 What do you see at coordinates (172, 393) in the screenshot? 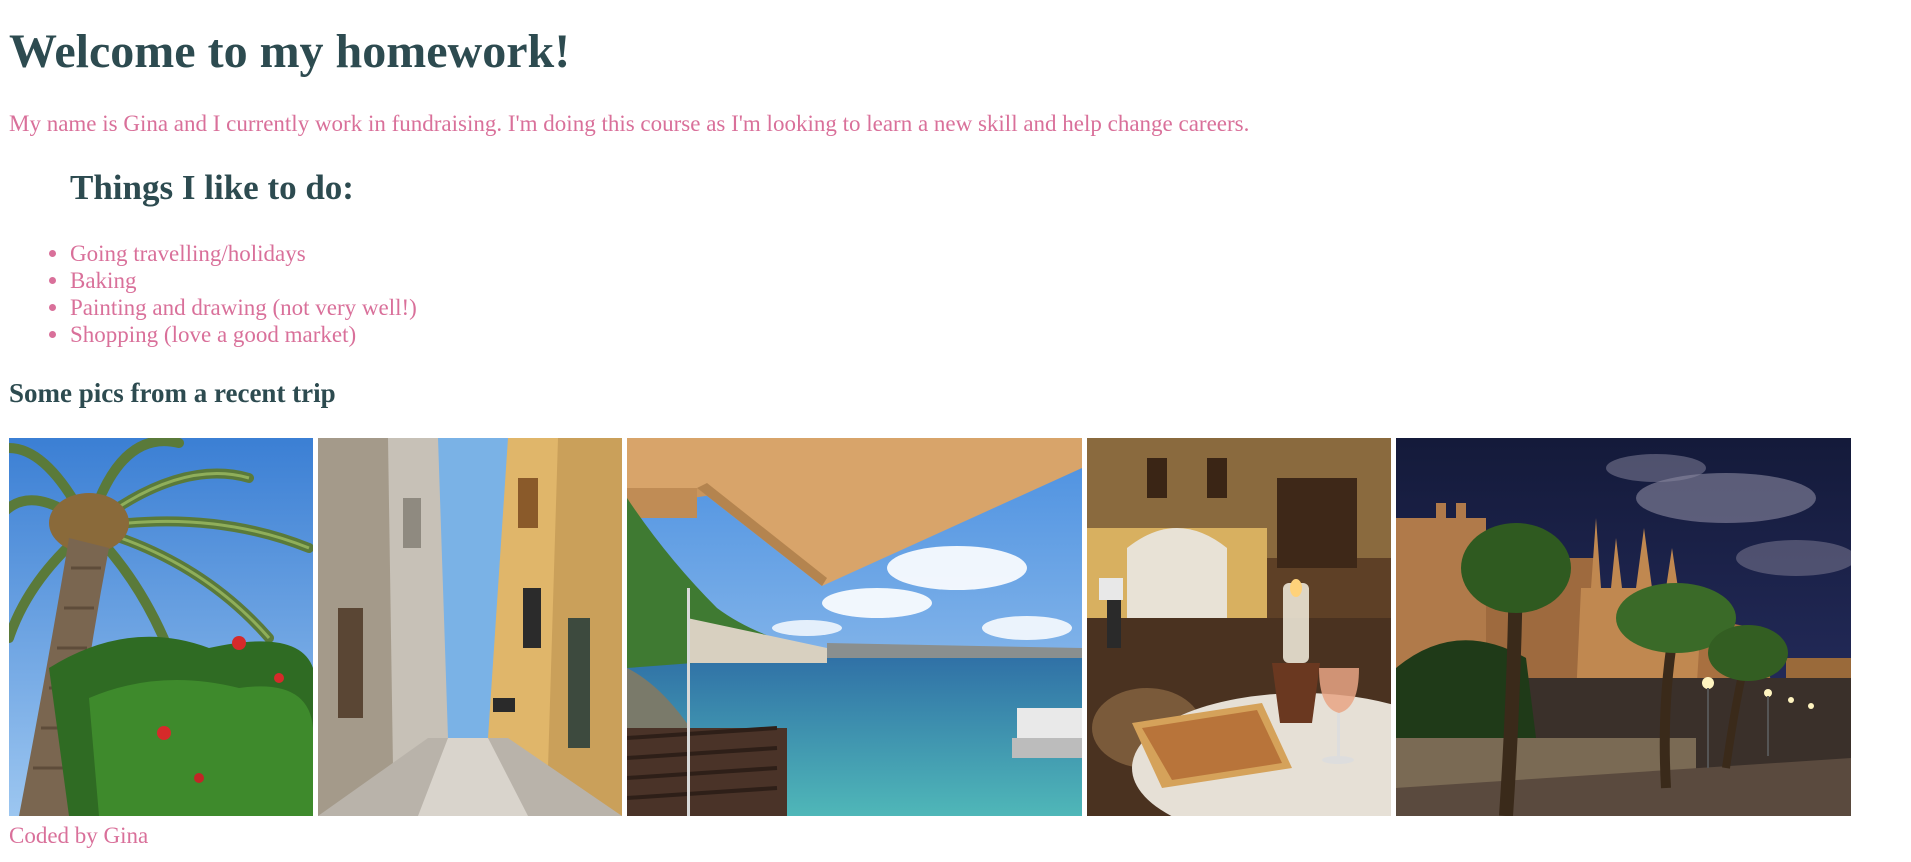
I see `gallery-heading: Some pics from a recent trip` at bounding box center [172, 393].